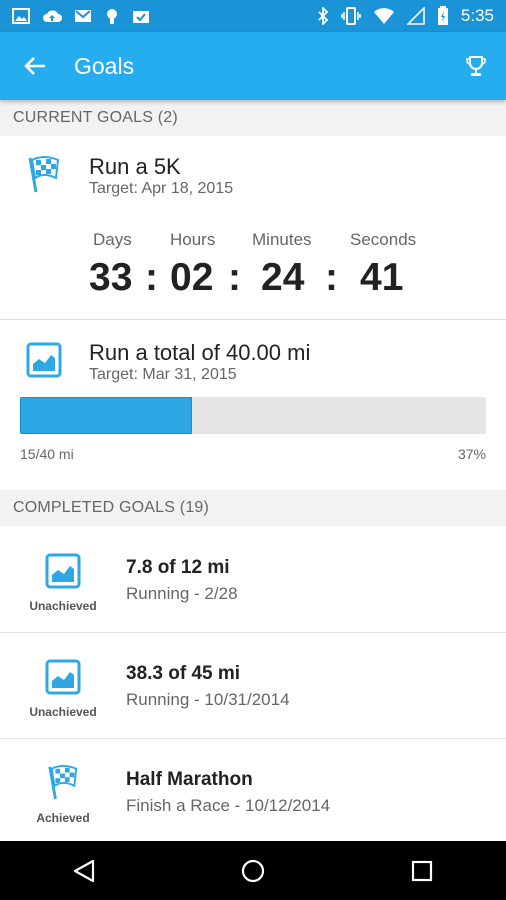  Describe the element at coordinates (112, 16) in the screenshot. I see `android-notification-icon` at that location.